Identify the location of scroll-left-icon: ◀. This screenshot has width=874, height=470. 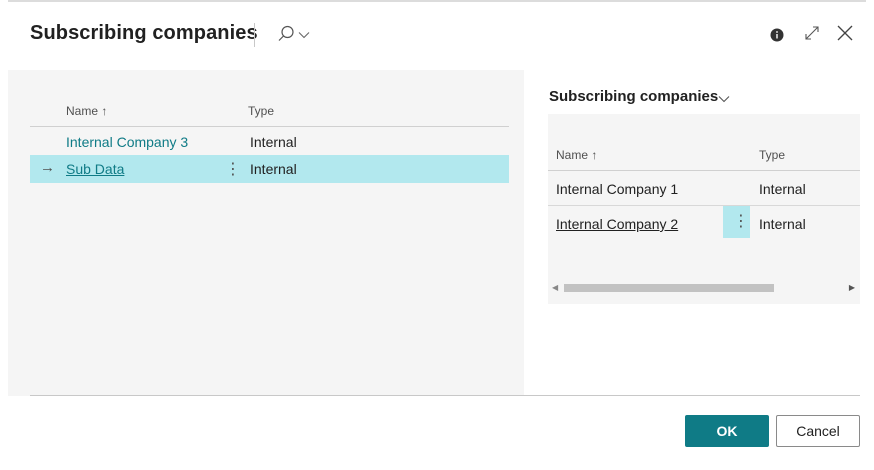
(555, 287).